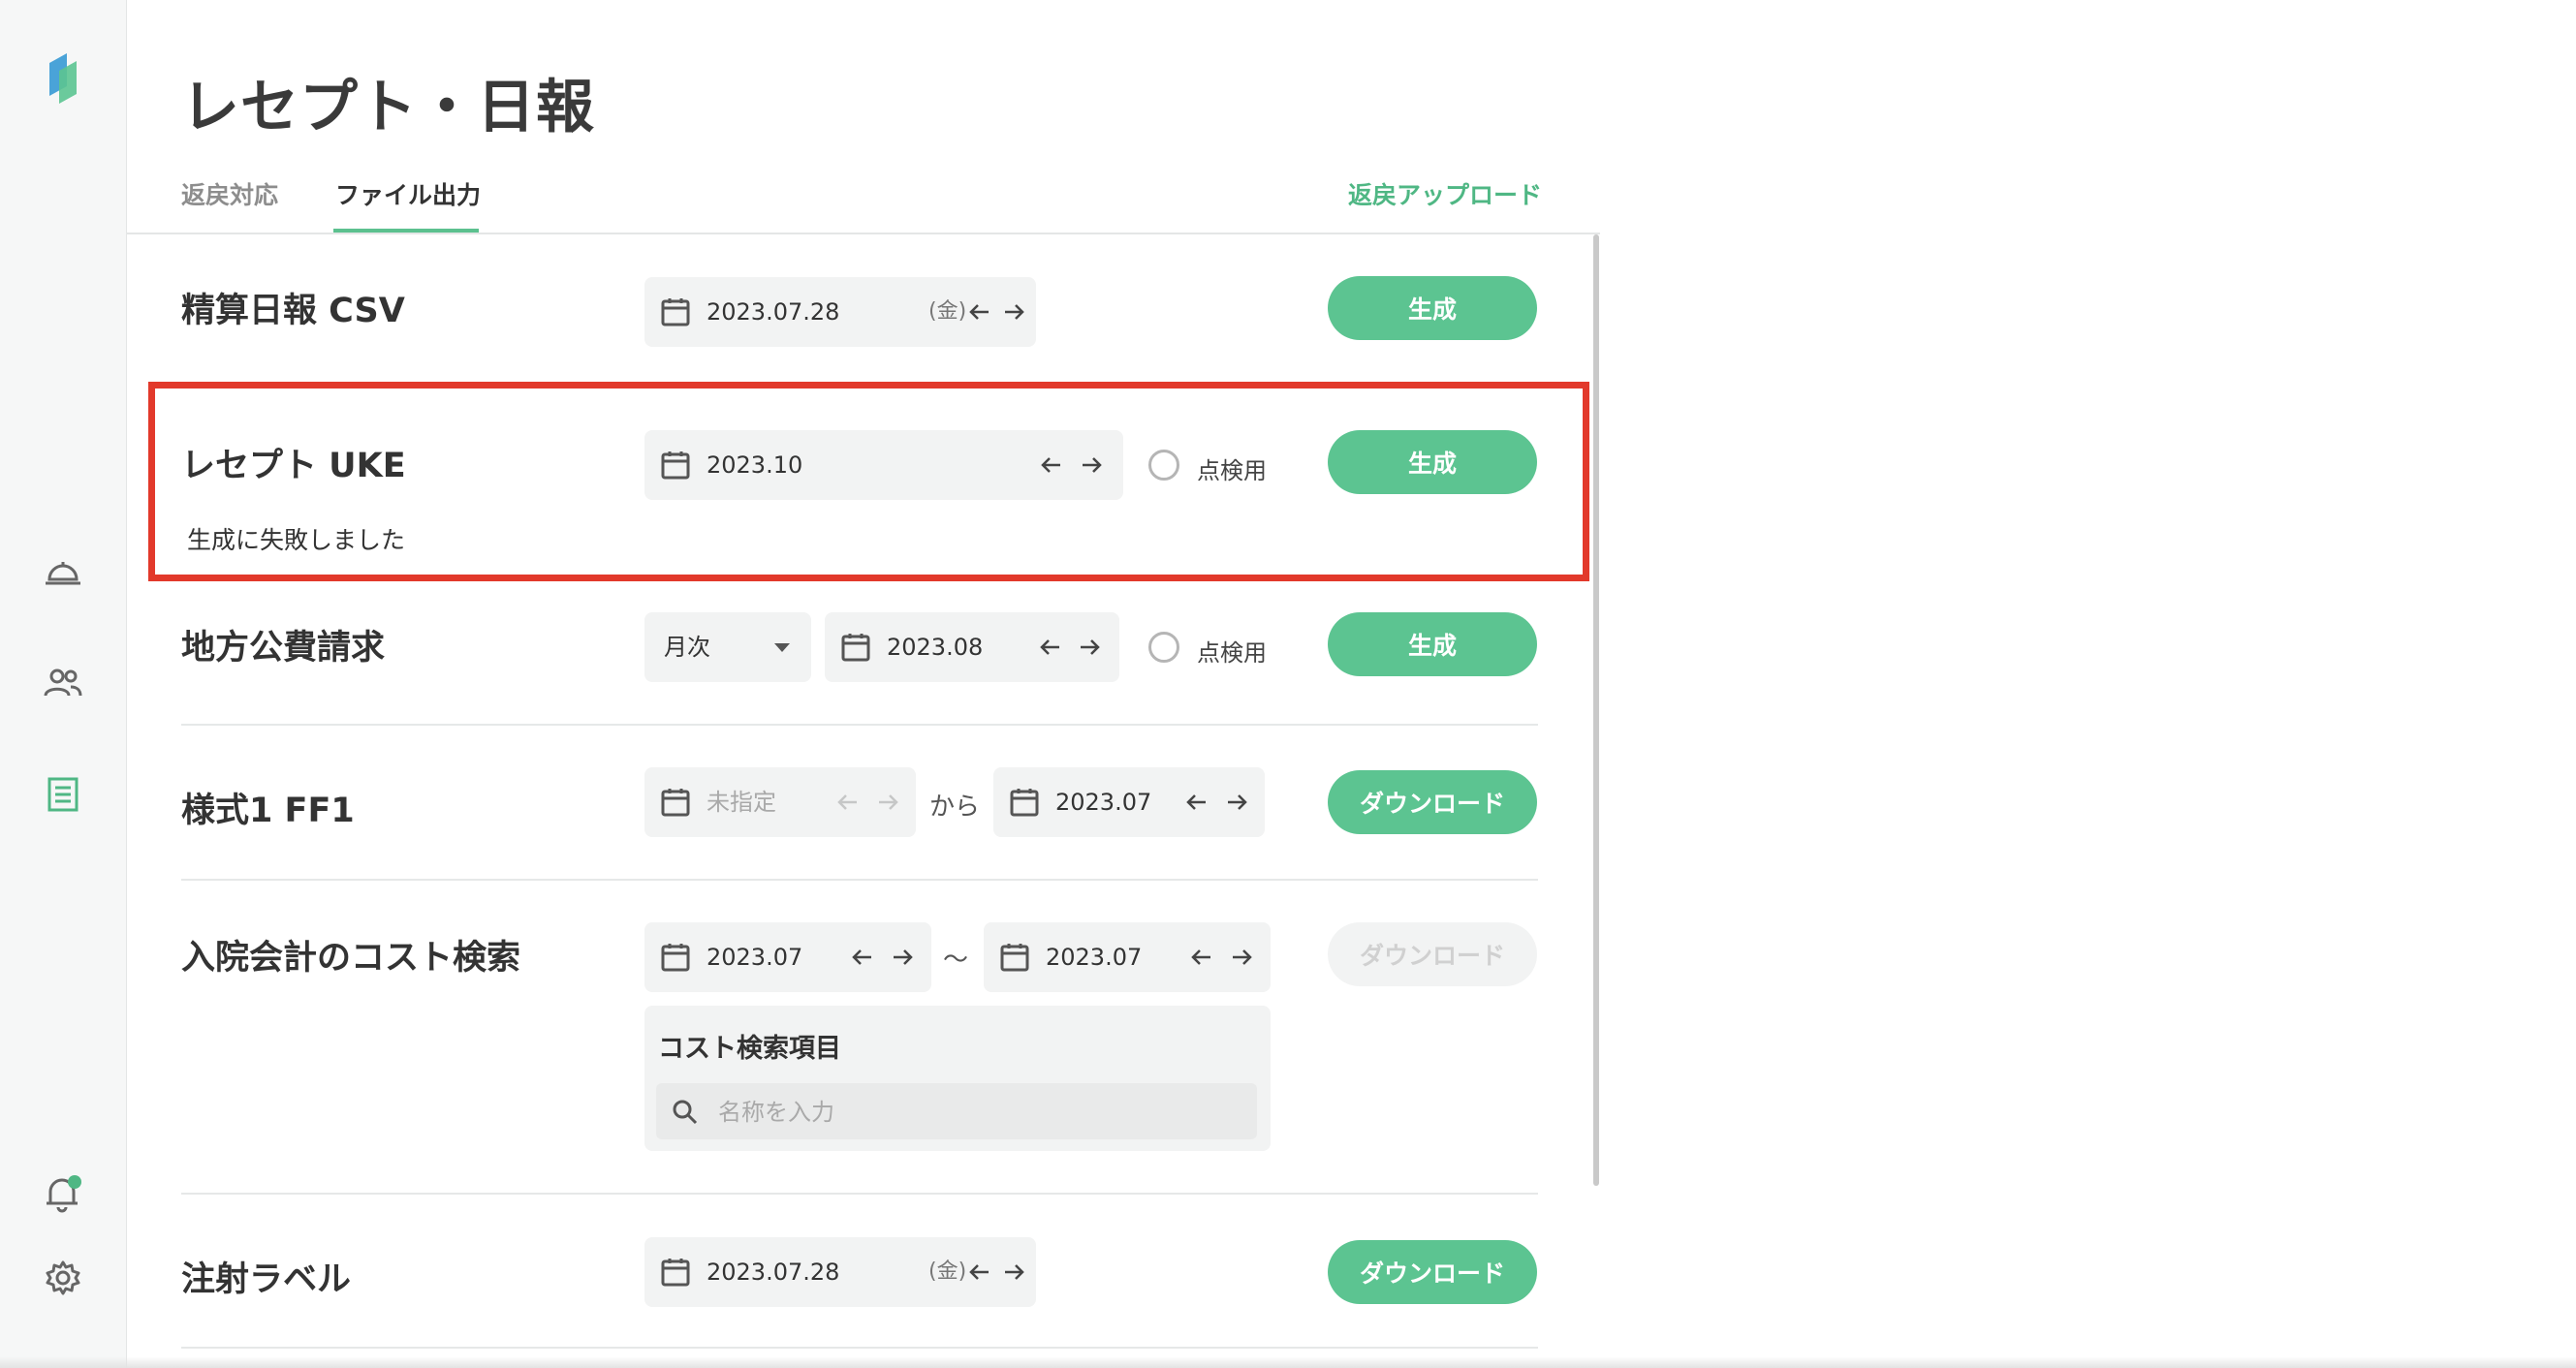 This screenshot has width=2576, height=1368. I want to click on local-claims-generate-button: 生成, so click(1432, 644).